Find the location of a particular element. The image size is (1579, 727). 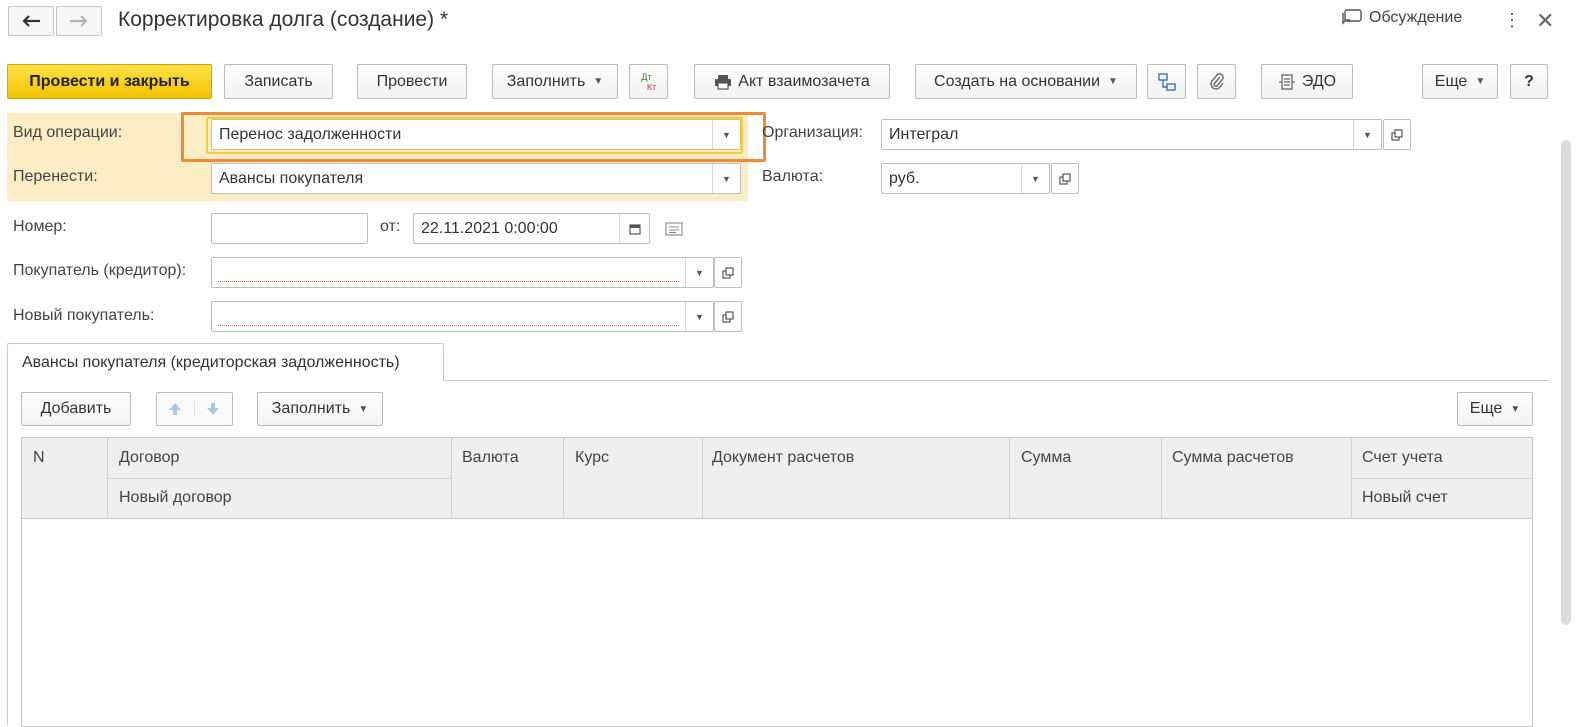

paperclip-icon is located at coordinates (1216, 81).